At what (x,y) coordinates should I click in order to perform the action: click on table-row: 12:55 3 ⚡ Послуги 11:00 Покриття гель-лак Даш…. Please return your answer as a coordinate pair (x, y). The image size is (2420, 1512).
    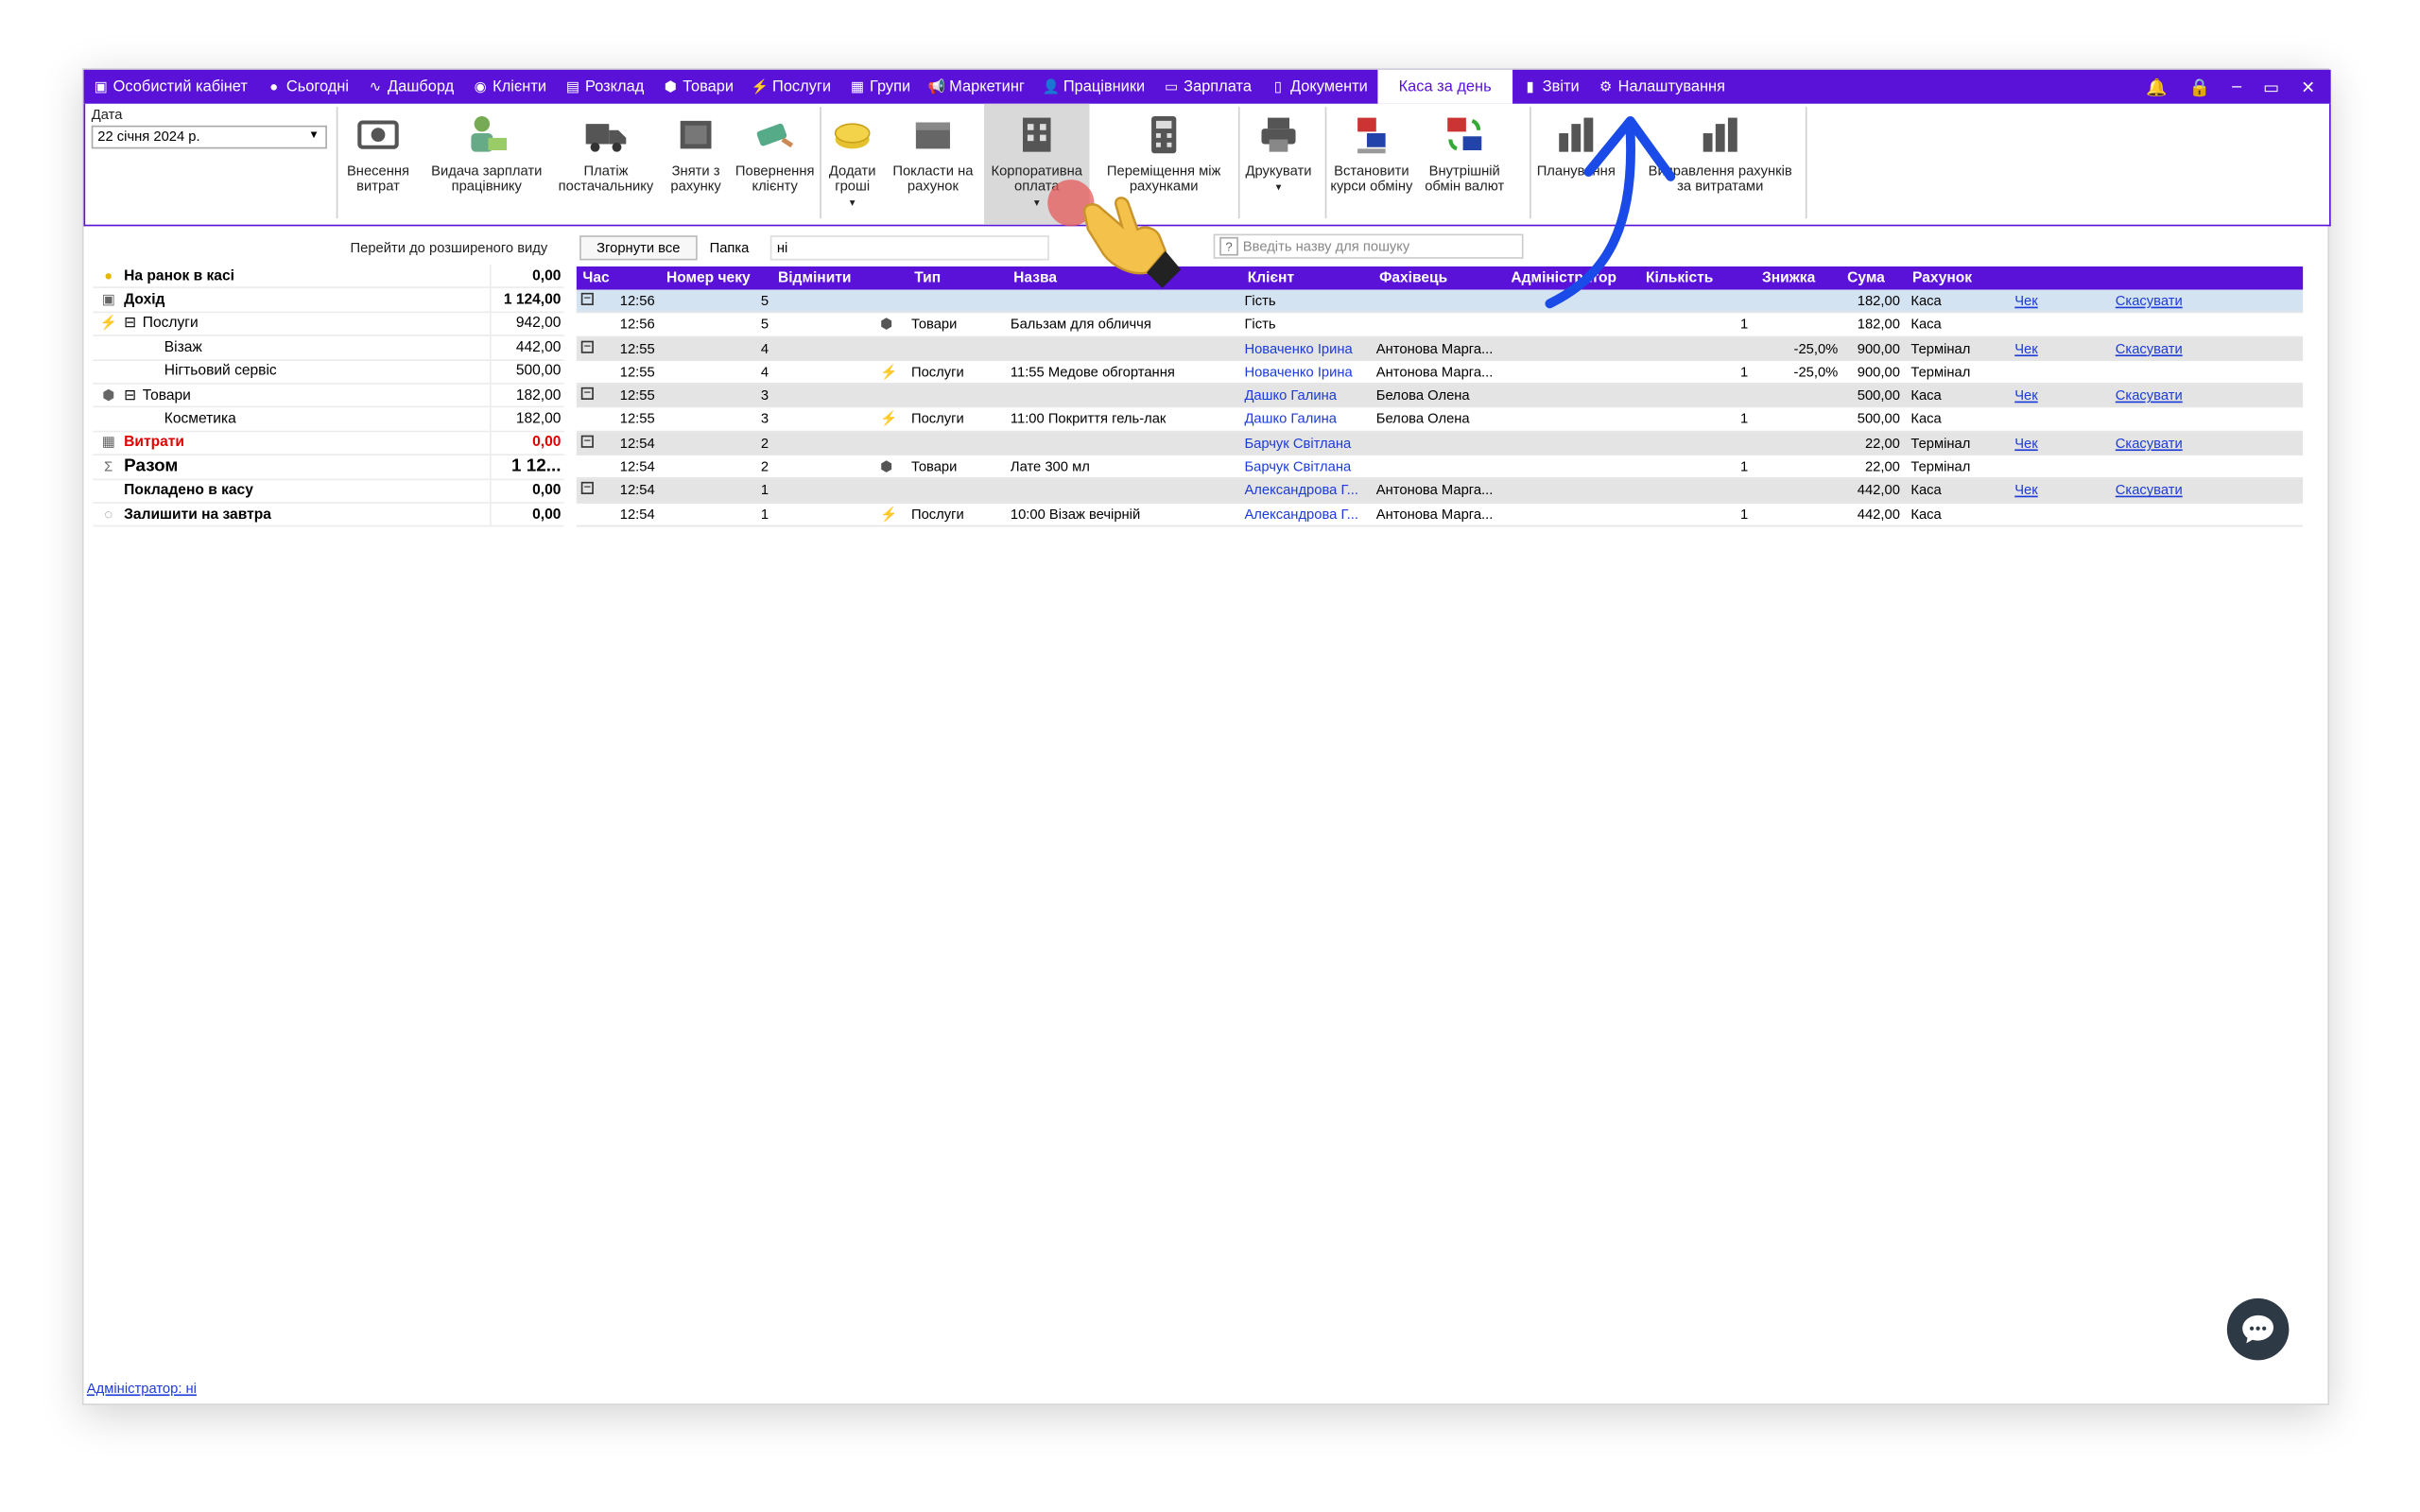
    Looking at the image, I should click on (1440, 420).